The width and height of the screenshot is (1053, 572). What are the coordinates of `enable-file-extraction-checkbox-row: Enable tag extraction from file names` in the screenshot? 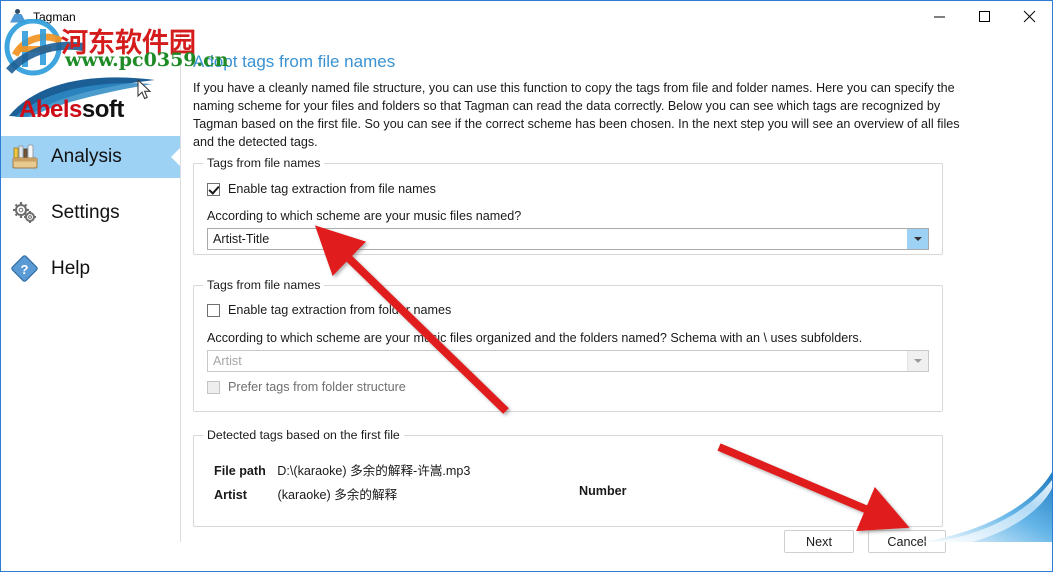 It's located at (321, 189).